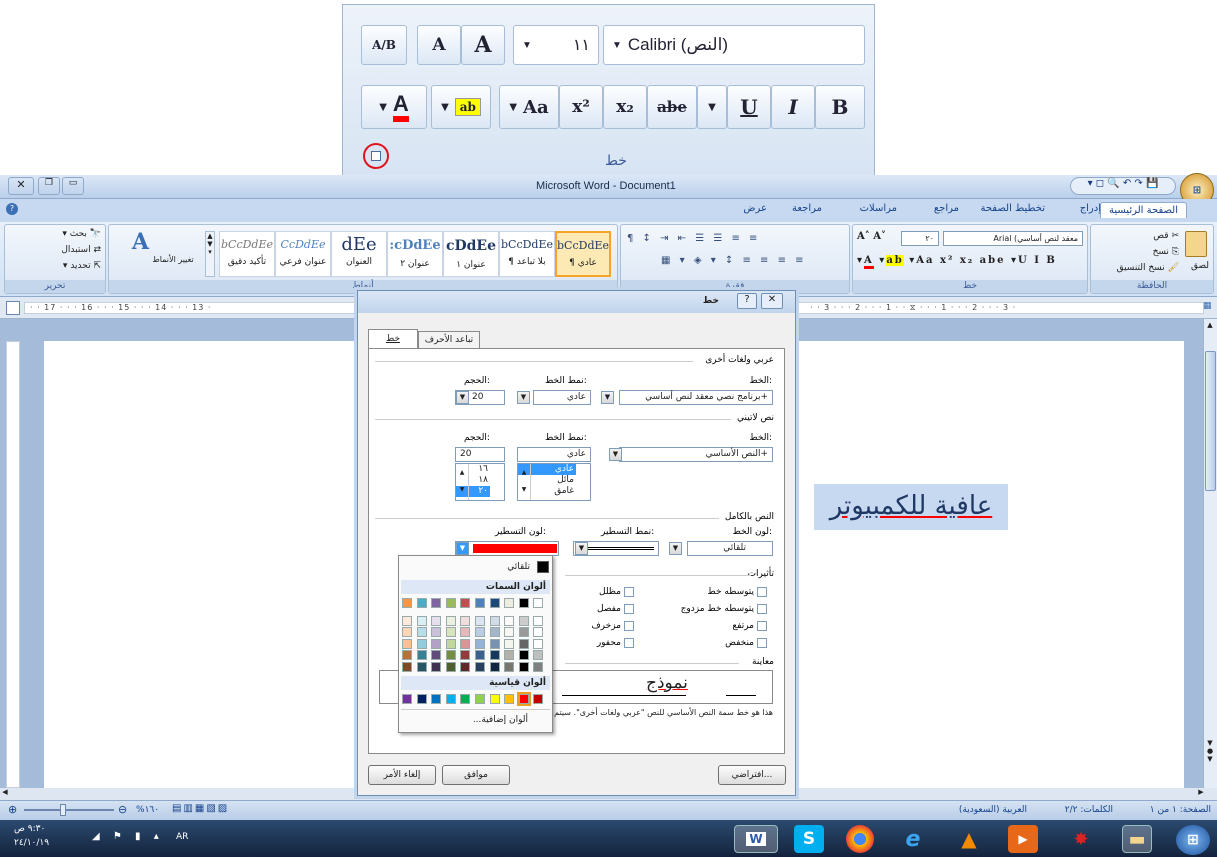  I want to click on latin-size-input: 20, so click(480, 454).